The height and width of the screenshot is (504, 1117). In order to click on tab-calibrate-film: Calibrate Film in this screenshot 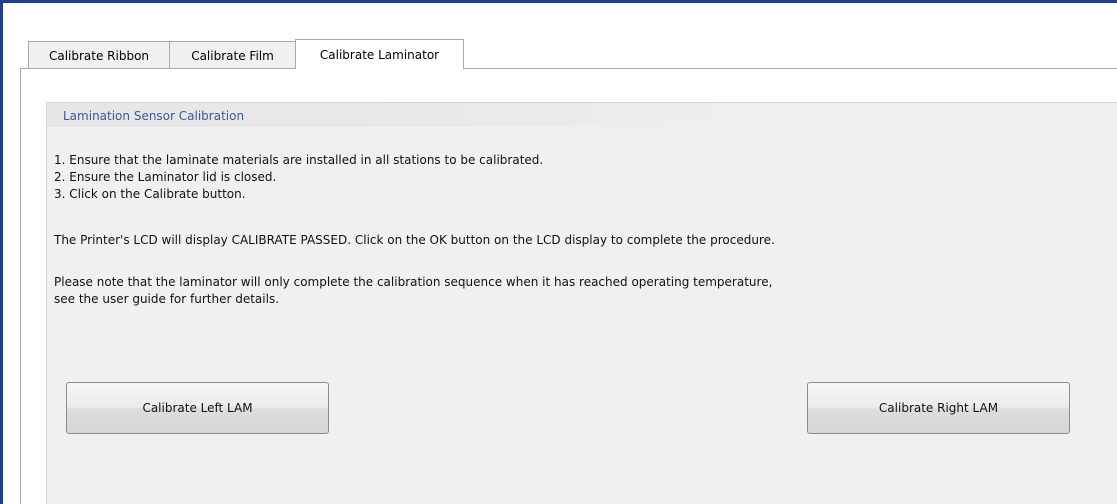, I will do `click(232, 55)`.